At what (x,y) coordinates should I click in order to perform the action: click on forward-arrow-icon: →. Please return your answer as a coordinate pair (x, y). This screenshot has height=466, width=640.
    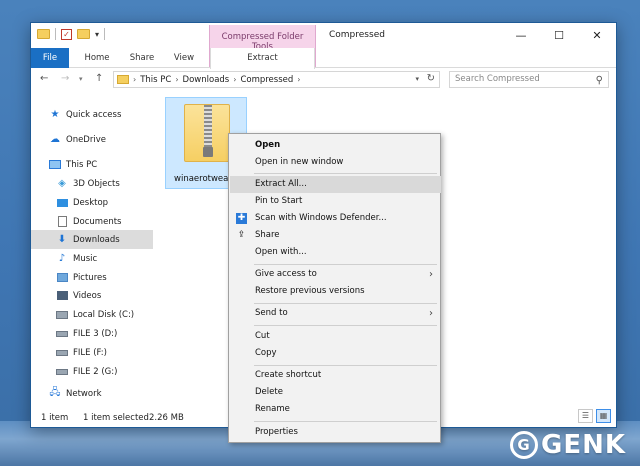
    Looking at the image, I should click on (65, 78).